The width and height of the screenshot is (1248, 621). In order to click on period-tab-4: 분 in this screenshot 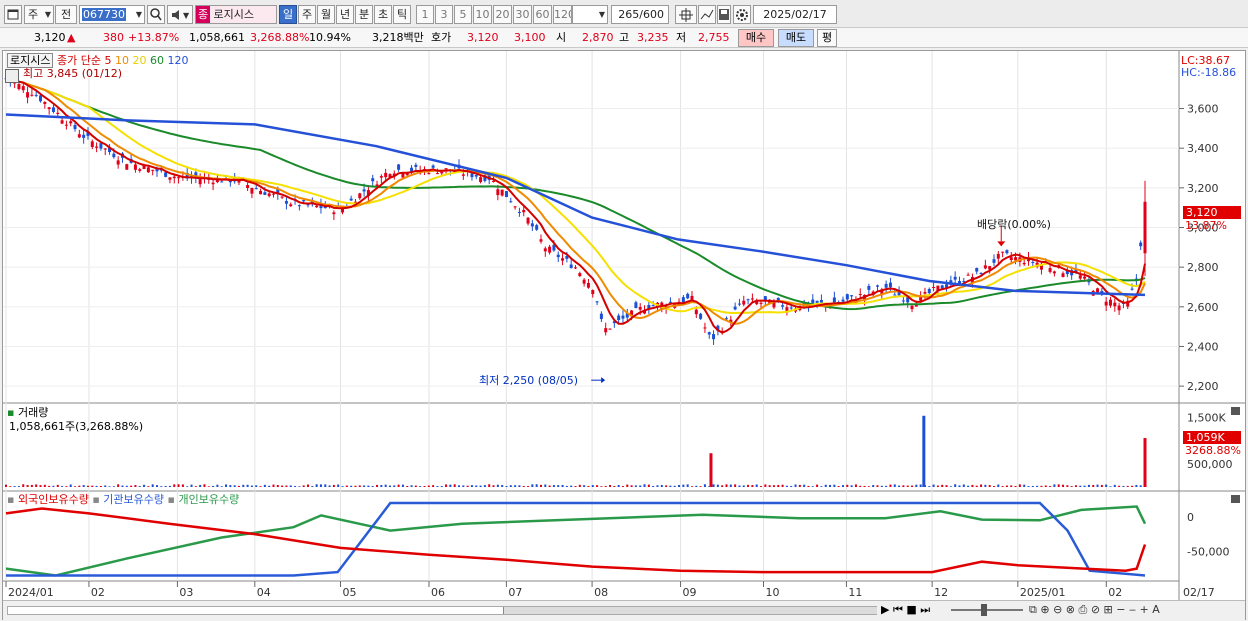, I will do `click(364, 14)`.